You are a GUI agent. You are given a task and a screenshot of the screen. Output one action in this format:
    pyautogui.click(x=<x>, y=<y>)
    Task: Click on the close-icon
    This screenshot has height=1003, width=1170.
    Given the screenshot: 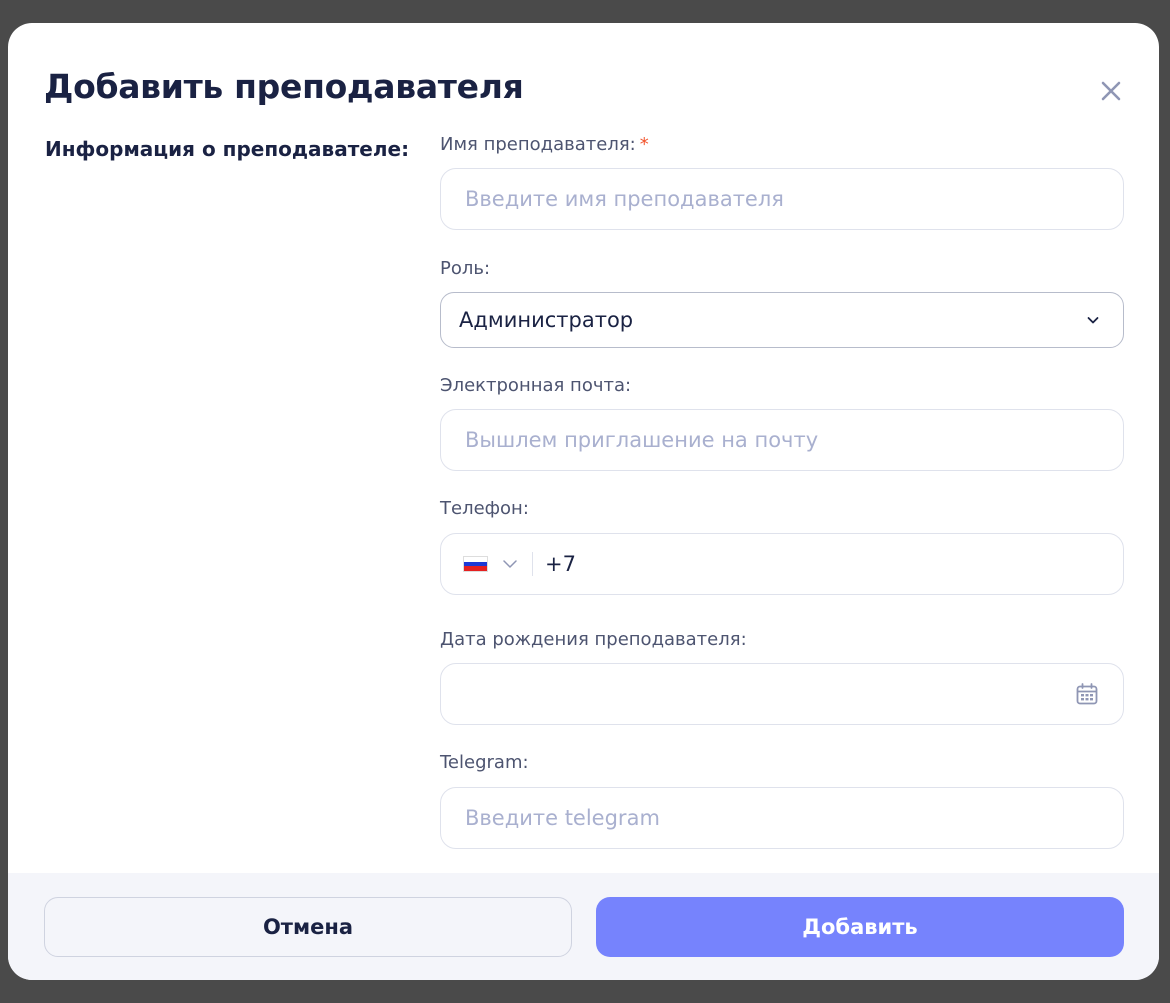 What is the action you would take?
    pyautogui.click(x=1111, y=91)
    